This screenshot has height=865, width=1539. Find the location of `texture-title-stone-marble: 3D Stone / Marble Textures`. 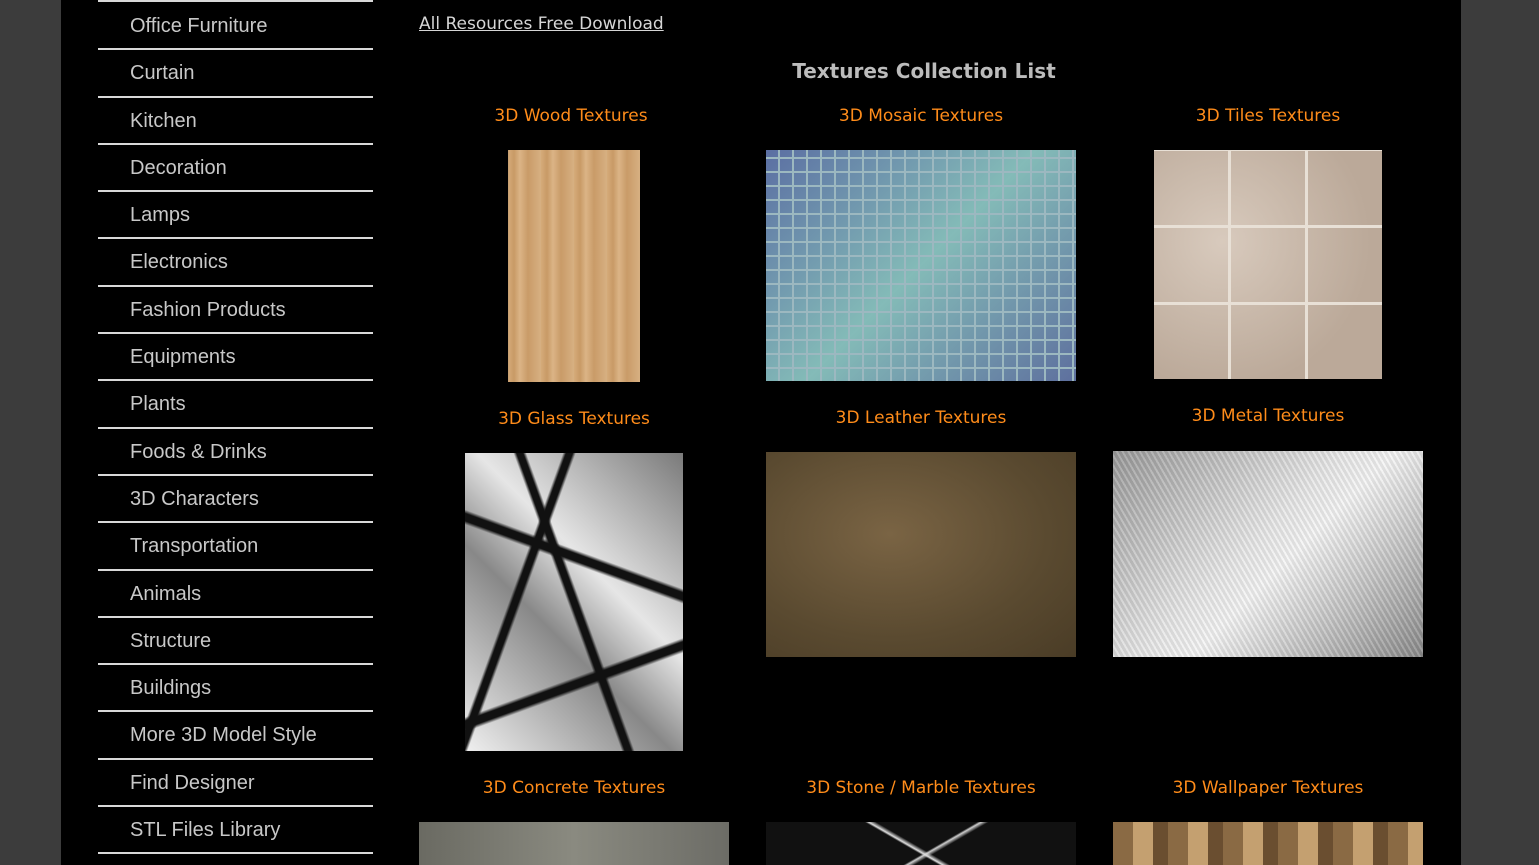

texture-title-stone-marble: 3D Stone / Marble Textures is located at coordinates (921, 788).